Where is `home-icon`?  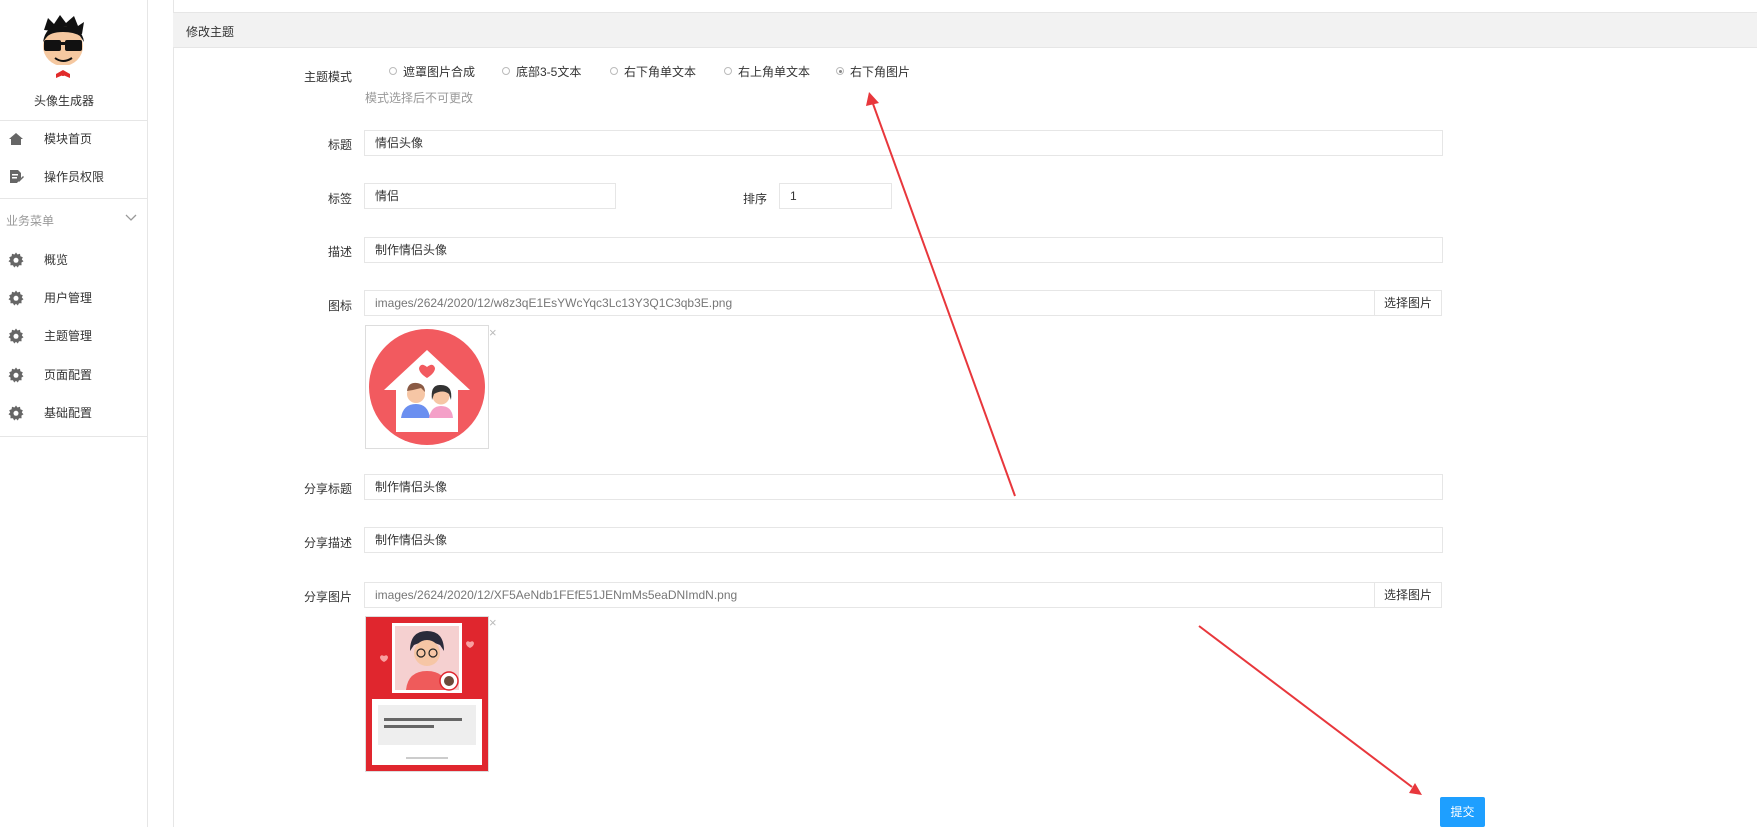 home-icon is located at coordinates (16, 139).